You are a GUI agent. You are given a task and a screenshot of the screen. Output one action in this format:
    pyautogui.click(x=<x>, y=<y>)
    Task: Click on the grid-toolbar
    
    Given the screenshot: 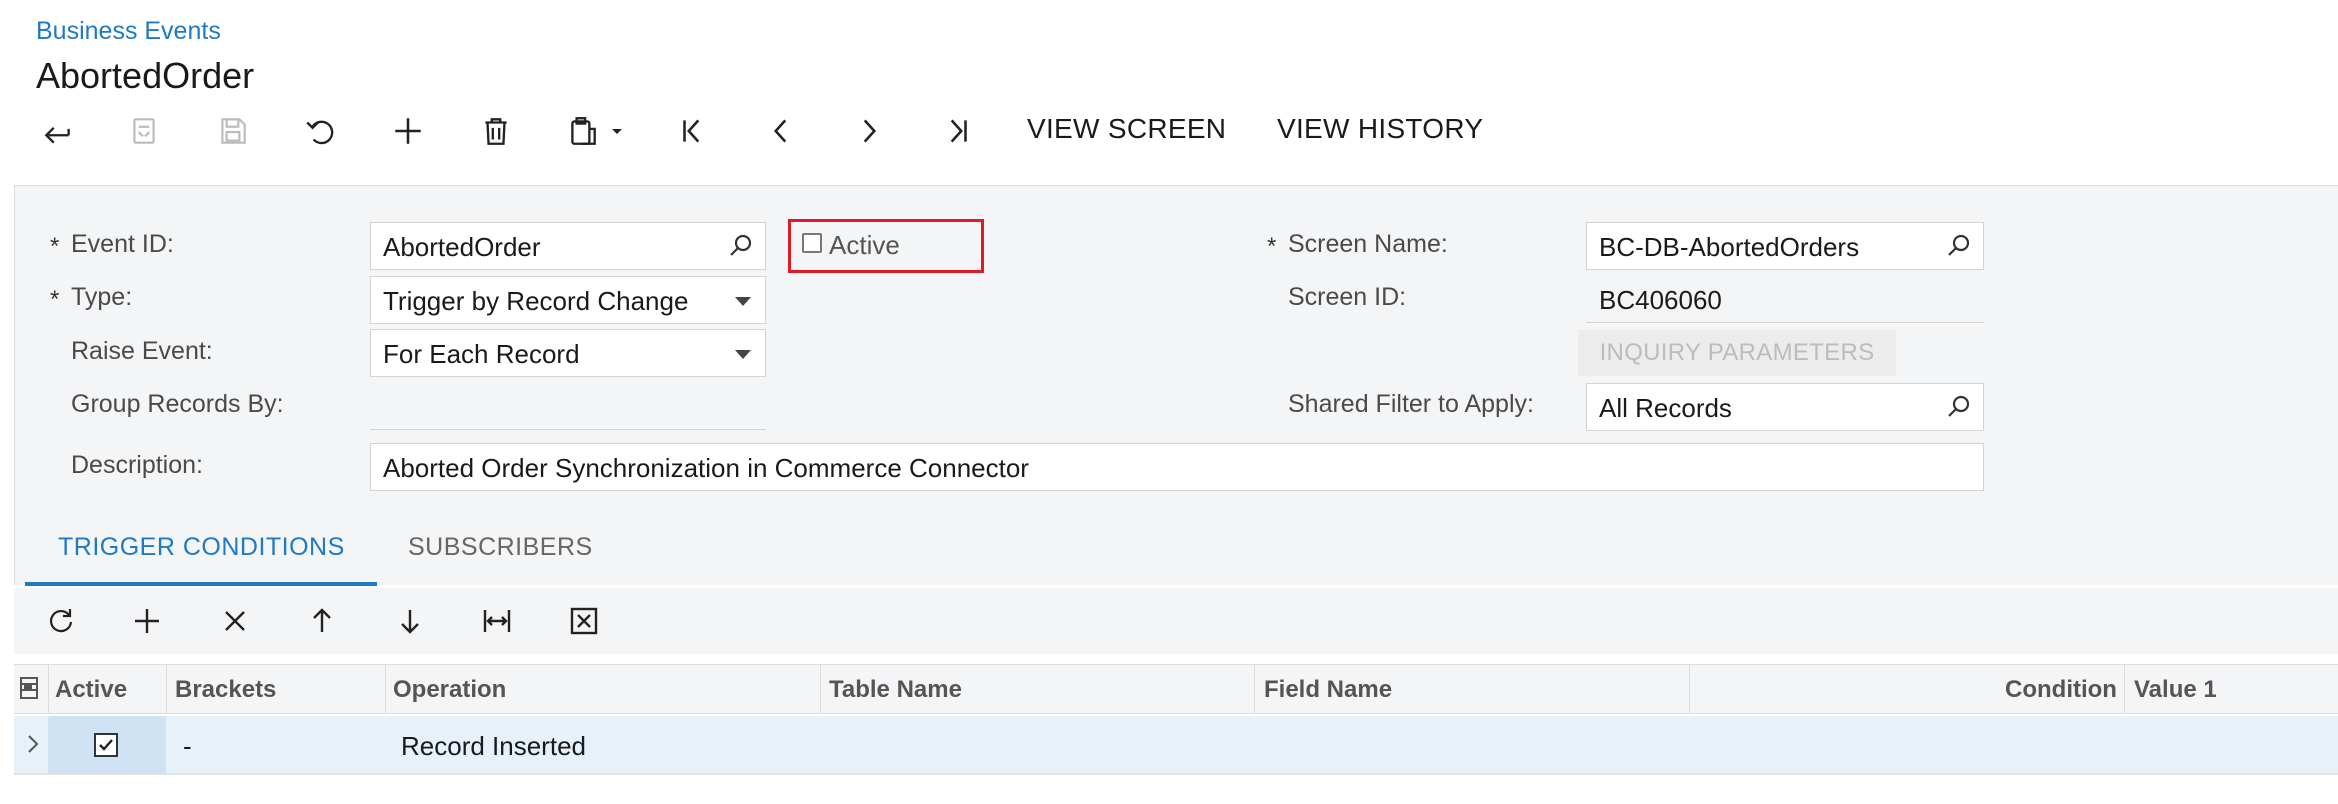 What is the action you would take?
    pyautogui.click(x=1176, y=621)
    